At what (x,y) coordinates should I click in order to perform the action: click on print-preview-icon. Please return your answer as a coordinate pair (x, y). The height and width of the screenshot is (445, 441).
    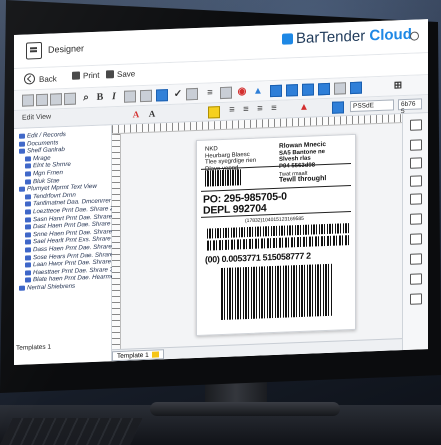
    Looking at the image, I should click on (416, 299).